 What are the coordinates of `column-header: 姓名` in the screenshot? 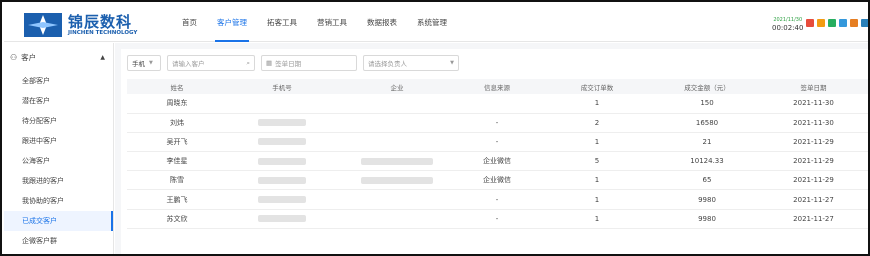 It's located at (177, 86).